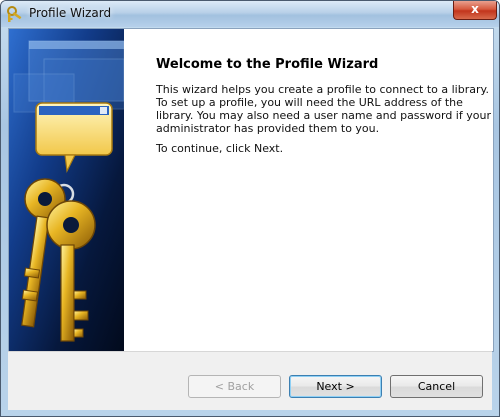 This screenshot has width=500, height=417. Describe the element at coordinates (335, 386) in the screenshot. I see `next-button: Next >` at that location.